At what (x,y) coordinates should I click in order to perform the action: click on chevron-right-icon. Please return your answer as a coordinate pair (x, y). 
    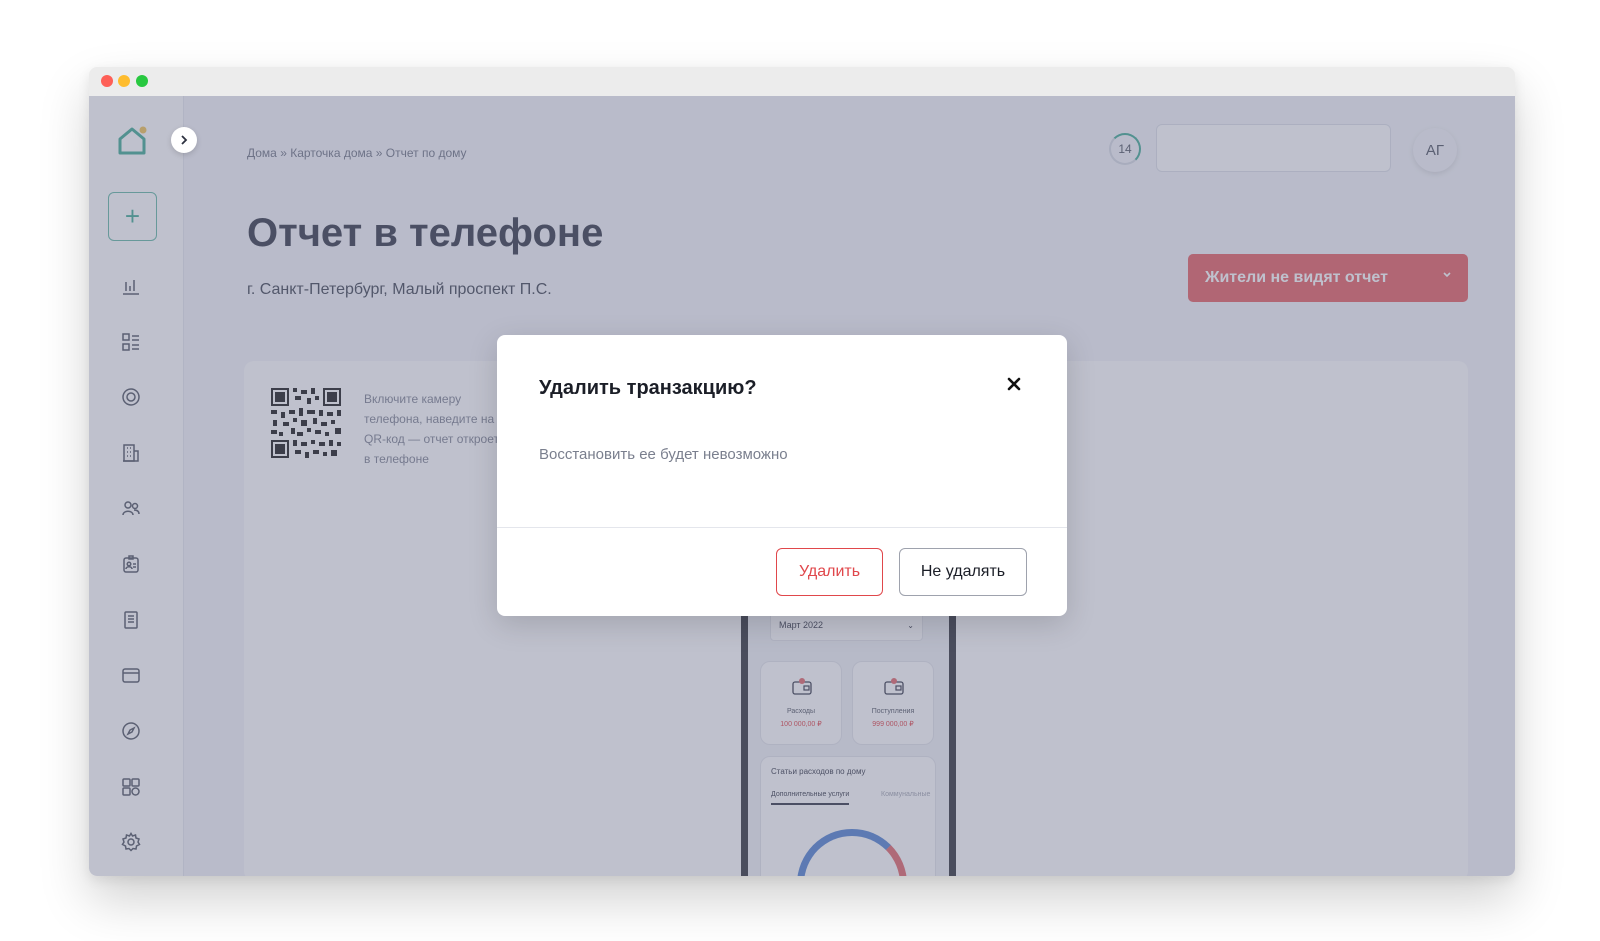
    Looking at the image, I should click on (184, 140).